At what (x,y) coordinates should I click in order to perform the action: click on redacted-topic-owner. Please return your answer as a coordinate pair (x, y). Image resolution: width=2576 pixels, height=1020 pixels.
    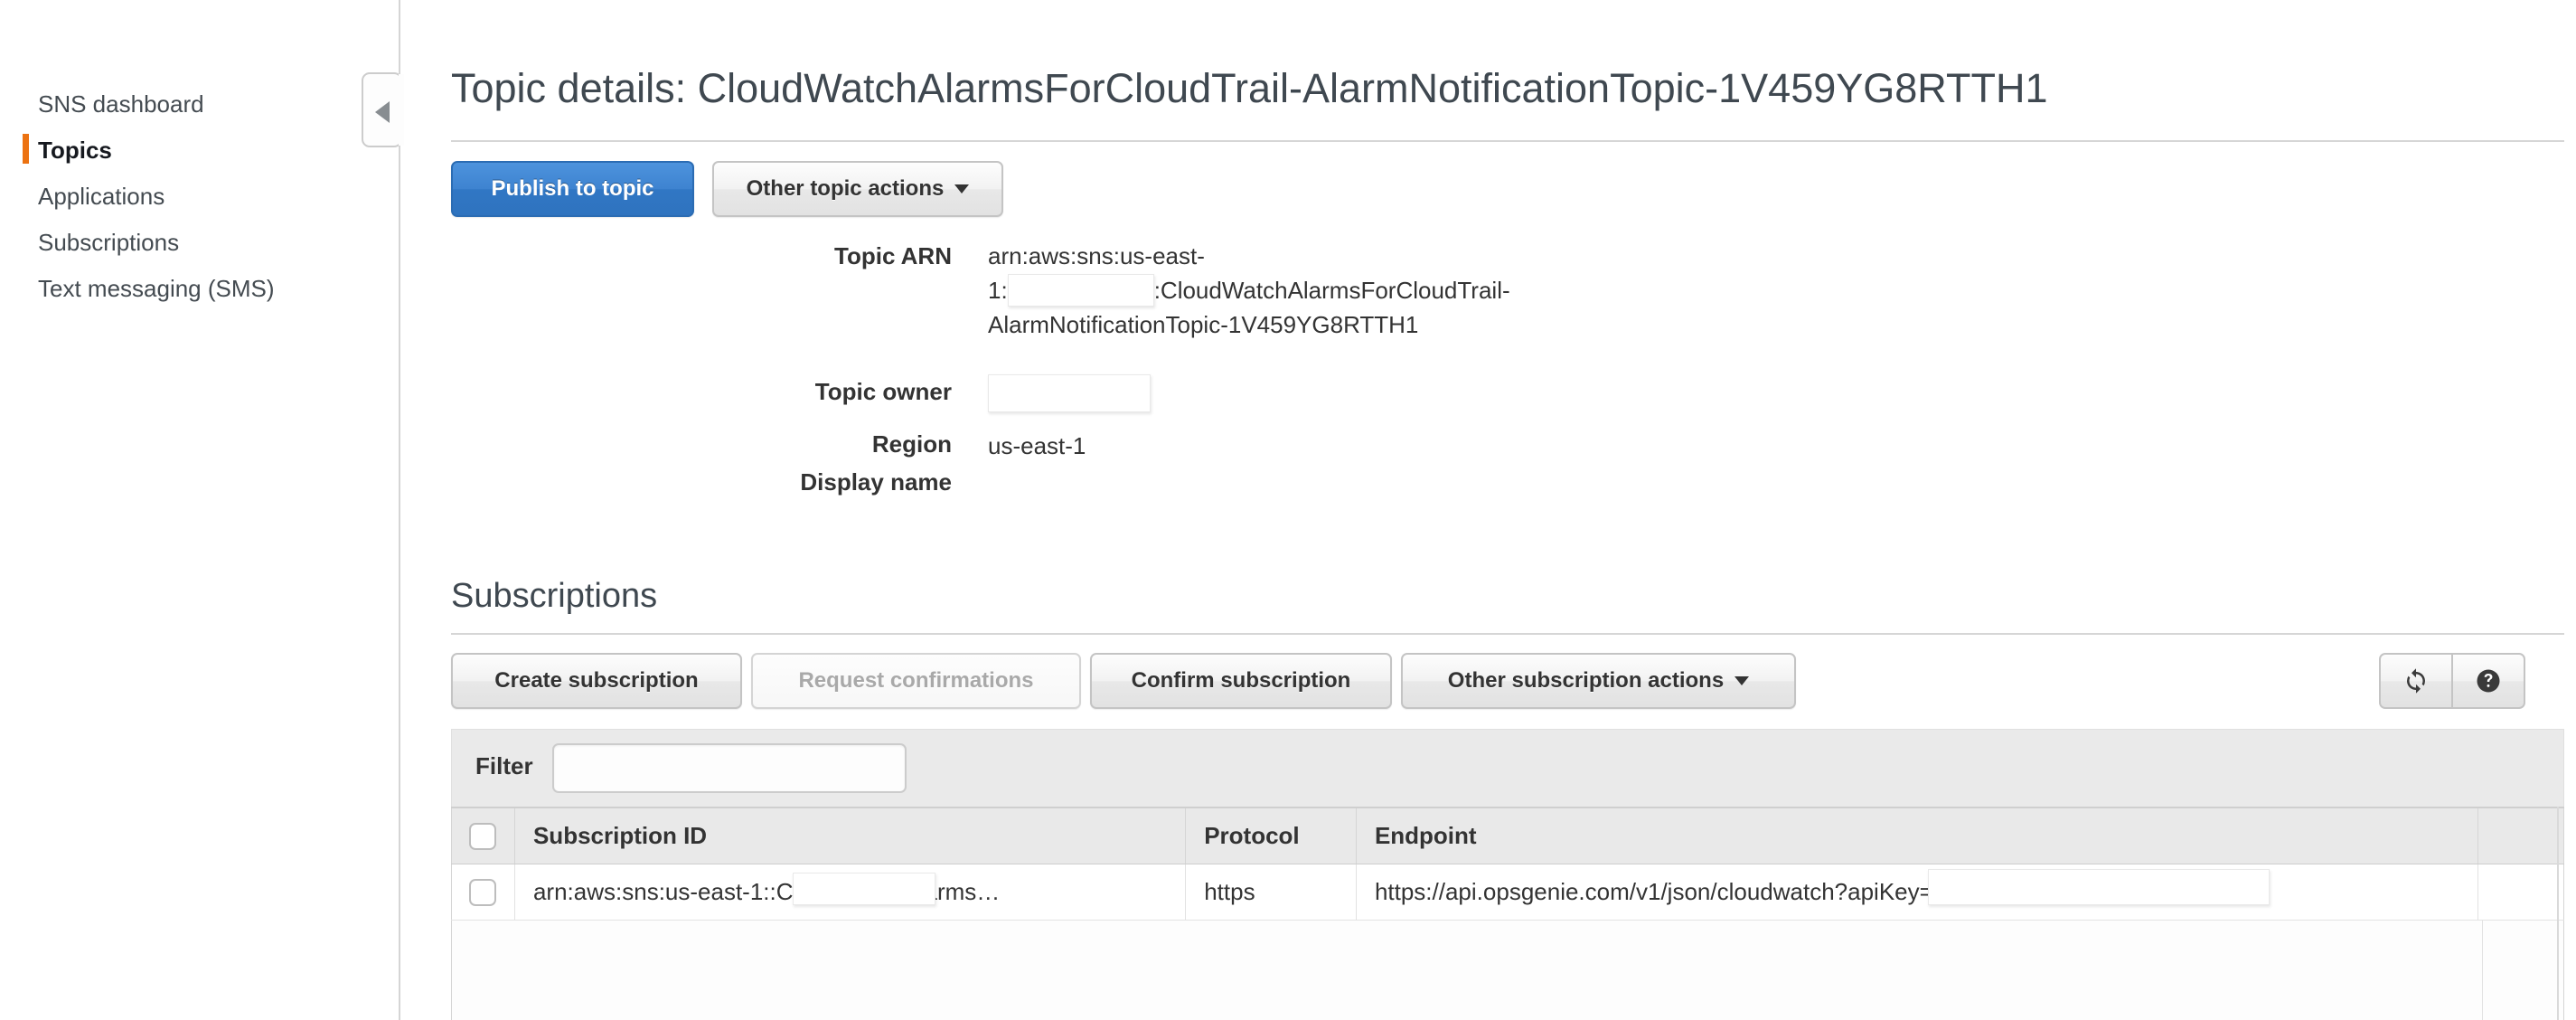
    Looking at the image, I should click on (1069, 393).